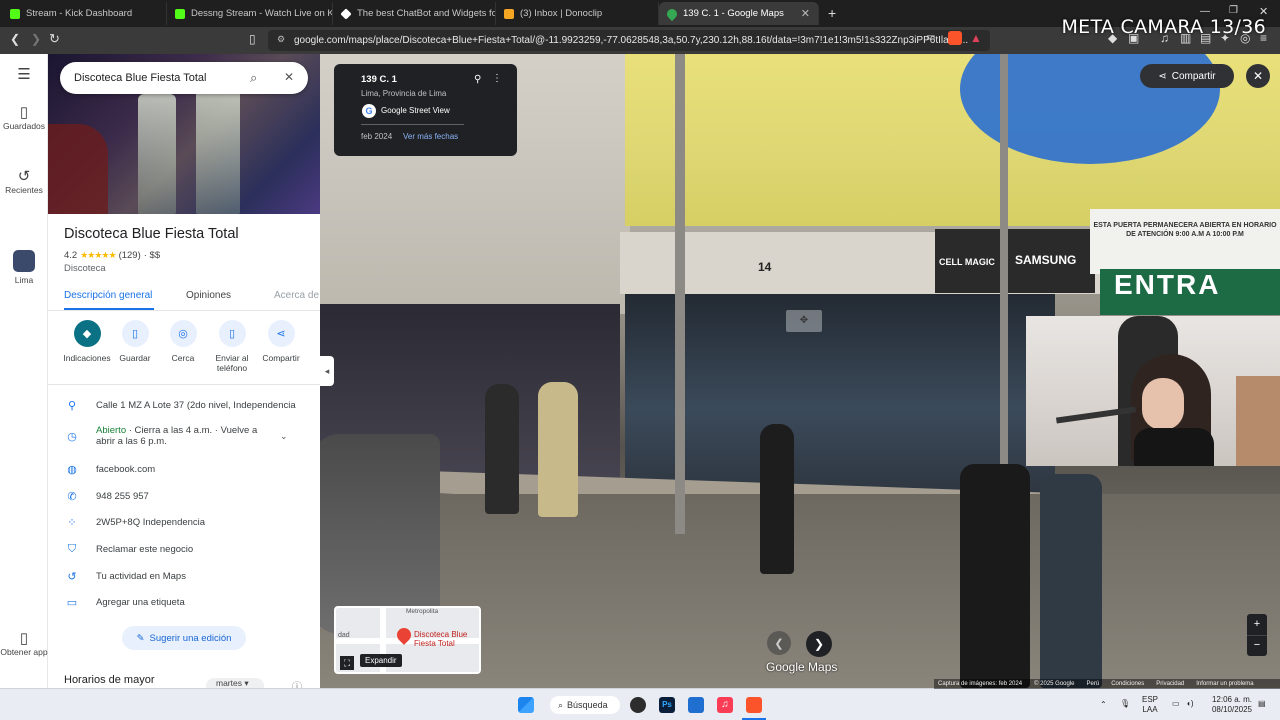 The height and width of the screenshot is (720, 1280). Describe the element at coordinates (1170, 684) in the screenshot. I see `privacy-link: Privacidad` at that location.